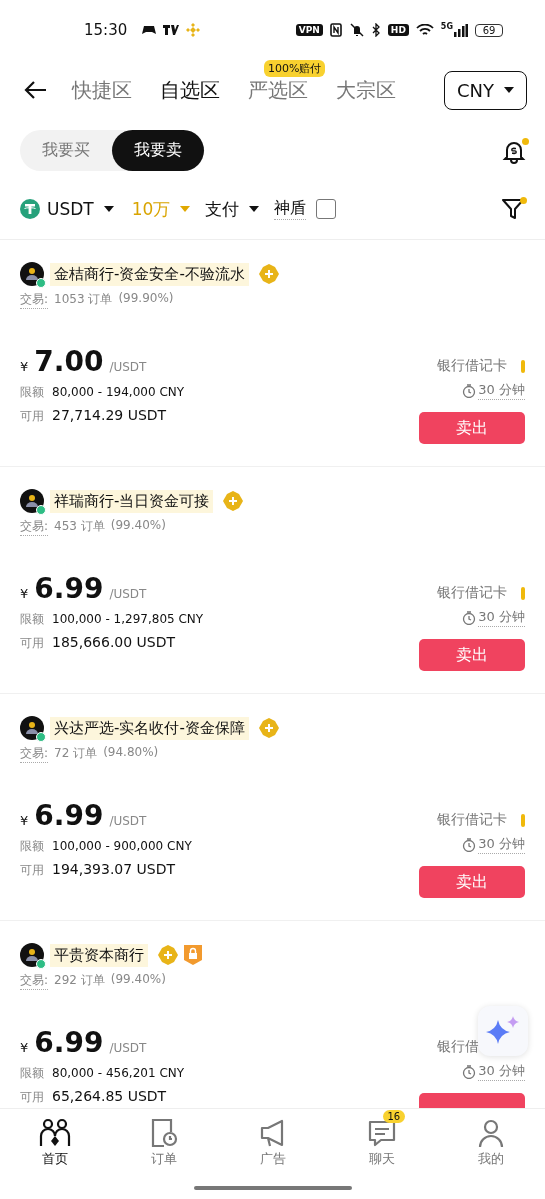 Image resolution: width=545 pixels, height=1199 pixels. Describe the element at coordinates (102, 90) in the screenshot. I see `zone-tab: 快捷区` at that location.